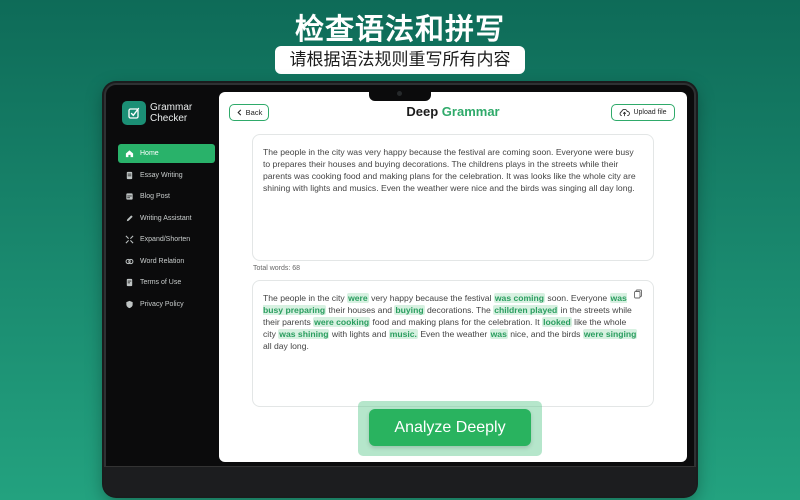 Image resolution: width=800 pixels, height=500 pixels. I want to click on upload-file-button: Upload file, so click(643, 112).